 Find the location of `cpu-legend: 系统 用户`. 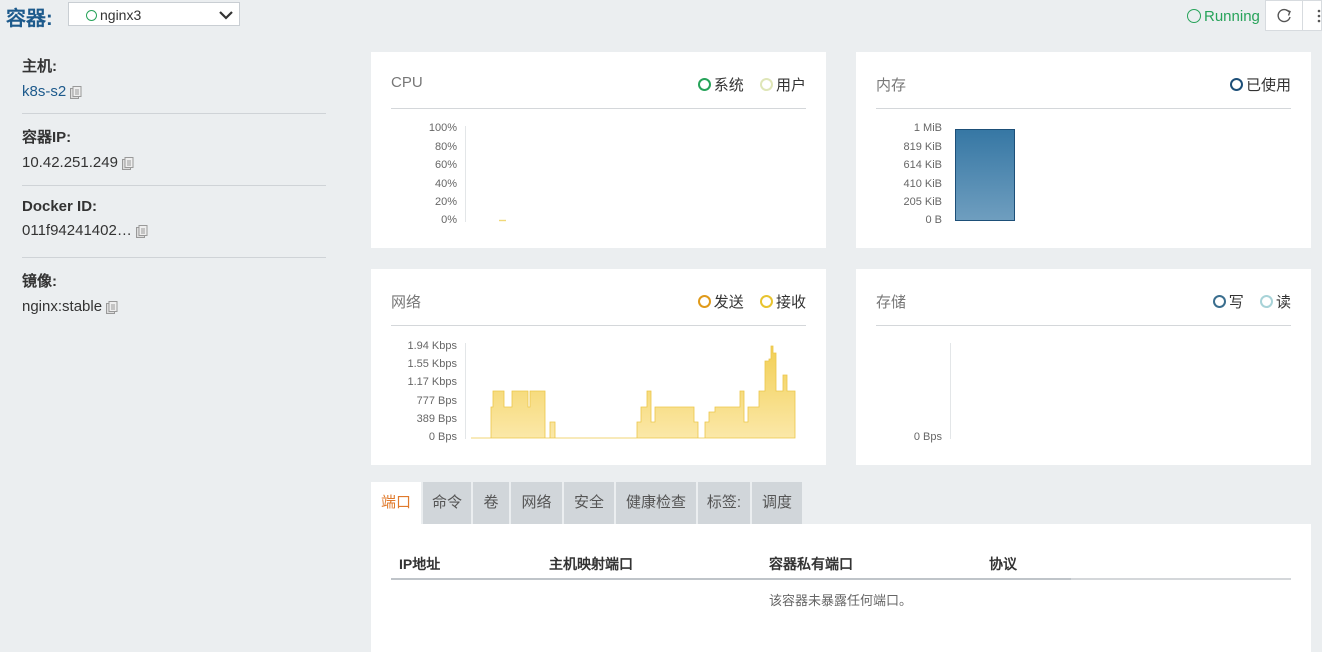

cpu-legend: 系统 用户 is located at coordinates (746, 84).